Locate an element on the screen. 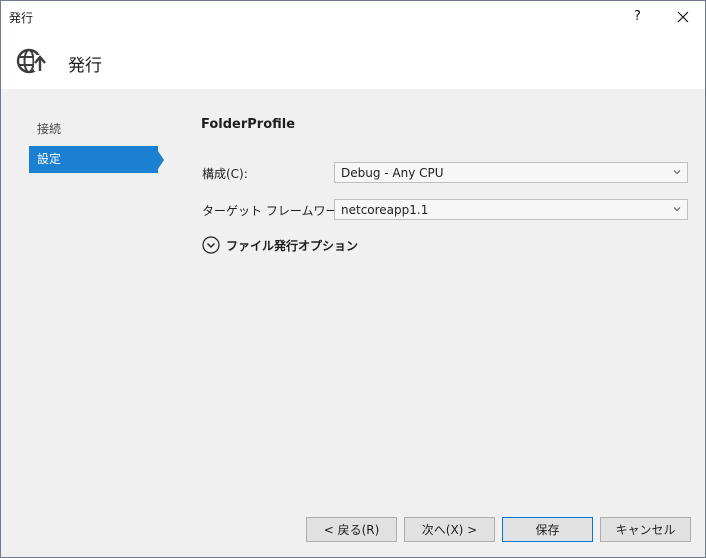  window-title: 発行 is located at coordinates (21, 18).